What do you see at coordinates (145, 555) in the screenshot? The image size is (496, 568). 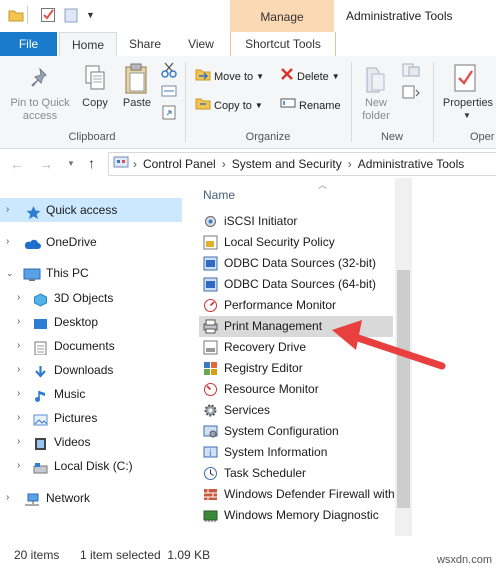 I see `status-selection: 1 item selected 1.09 KB` at bounding box center [145, 555].